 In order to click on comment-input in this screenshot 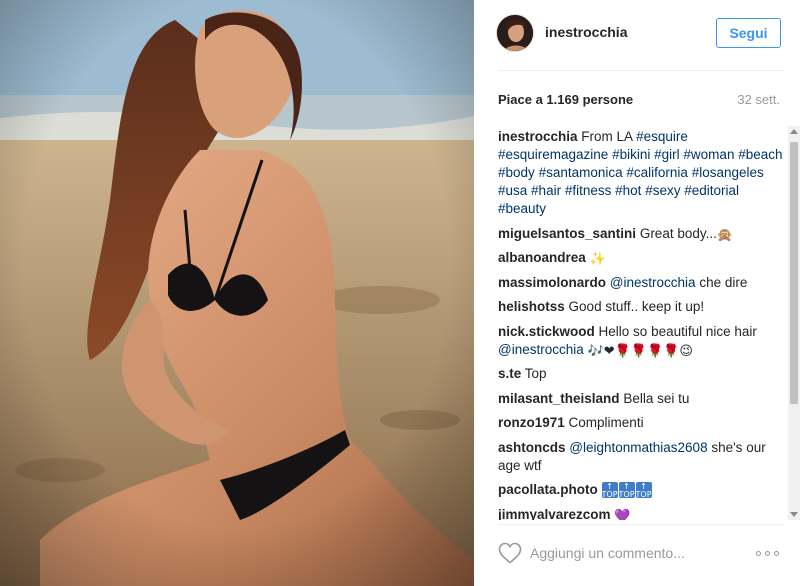, I will do `click(630, 553)`.